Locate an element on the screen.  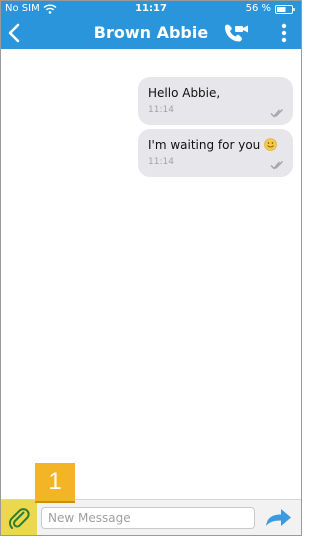
more-options-button is located at coordinates (284, 33).